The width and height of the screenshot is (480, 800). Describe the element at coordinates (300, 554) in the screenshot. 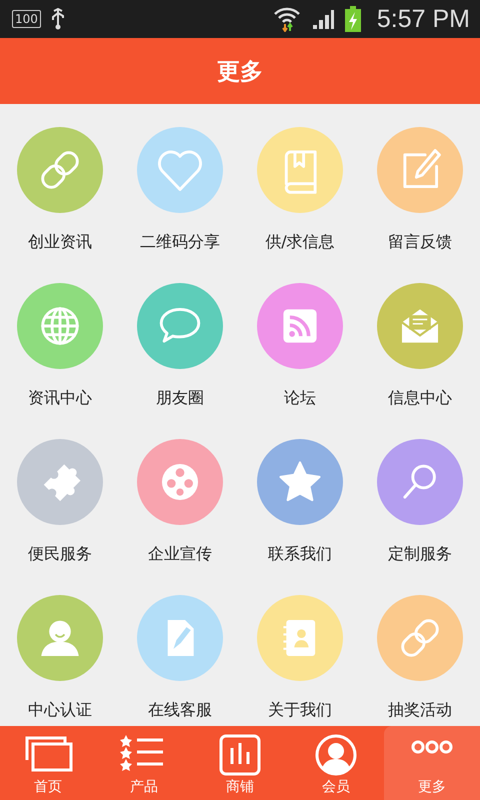

I see `menu-label: 联系我们` at that location.